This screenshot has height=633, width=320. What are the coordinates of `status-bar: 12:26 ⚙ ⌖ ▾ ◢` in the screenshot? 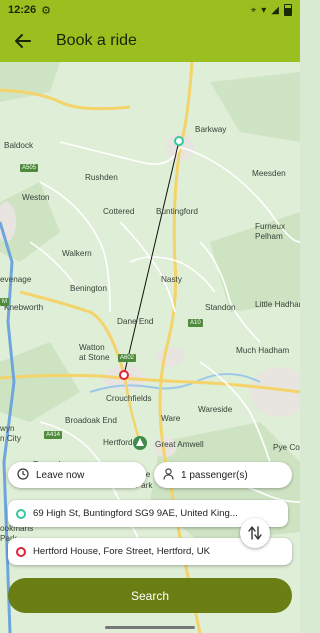 It's located at (150, 10).